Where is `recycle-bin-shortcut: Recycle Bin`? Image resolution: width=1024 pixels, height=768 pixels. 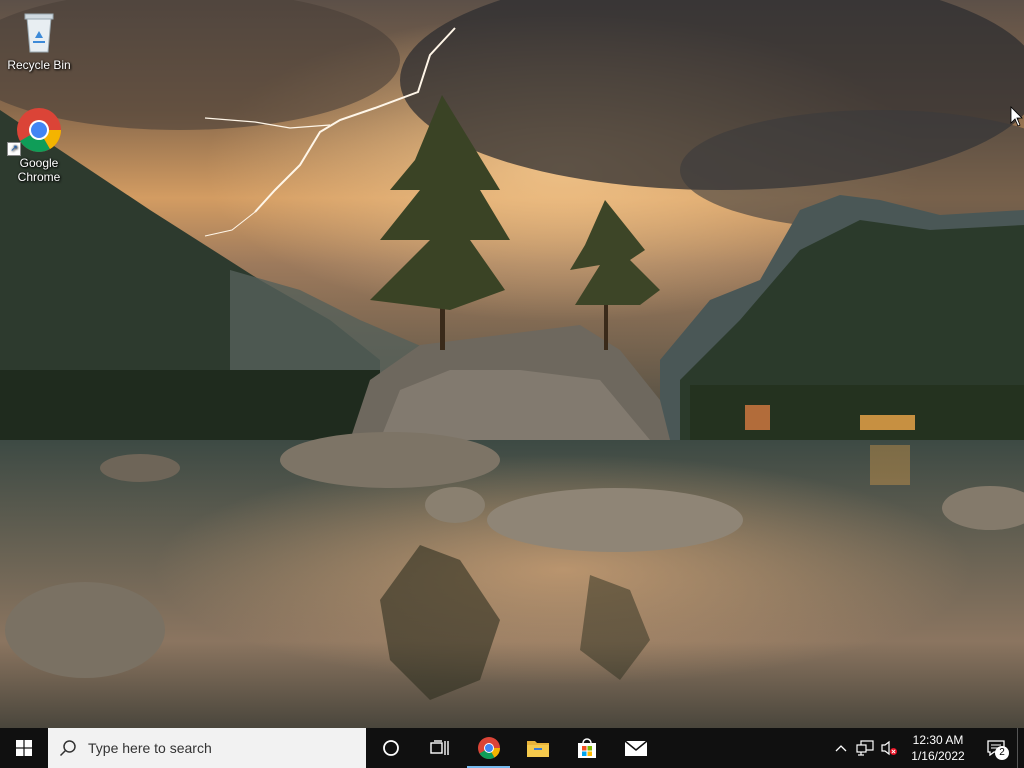 recycle-bin-shortcut: Recycle Bin is located at coordinates (39, 40).